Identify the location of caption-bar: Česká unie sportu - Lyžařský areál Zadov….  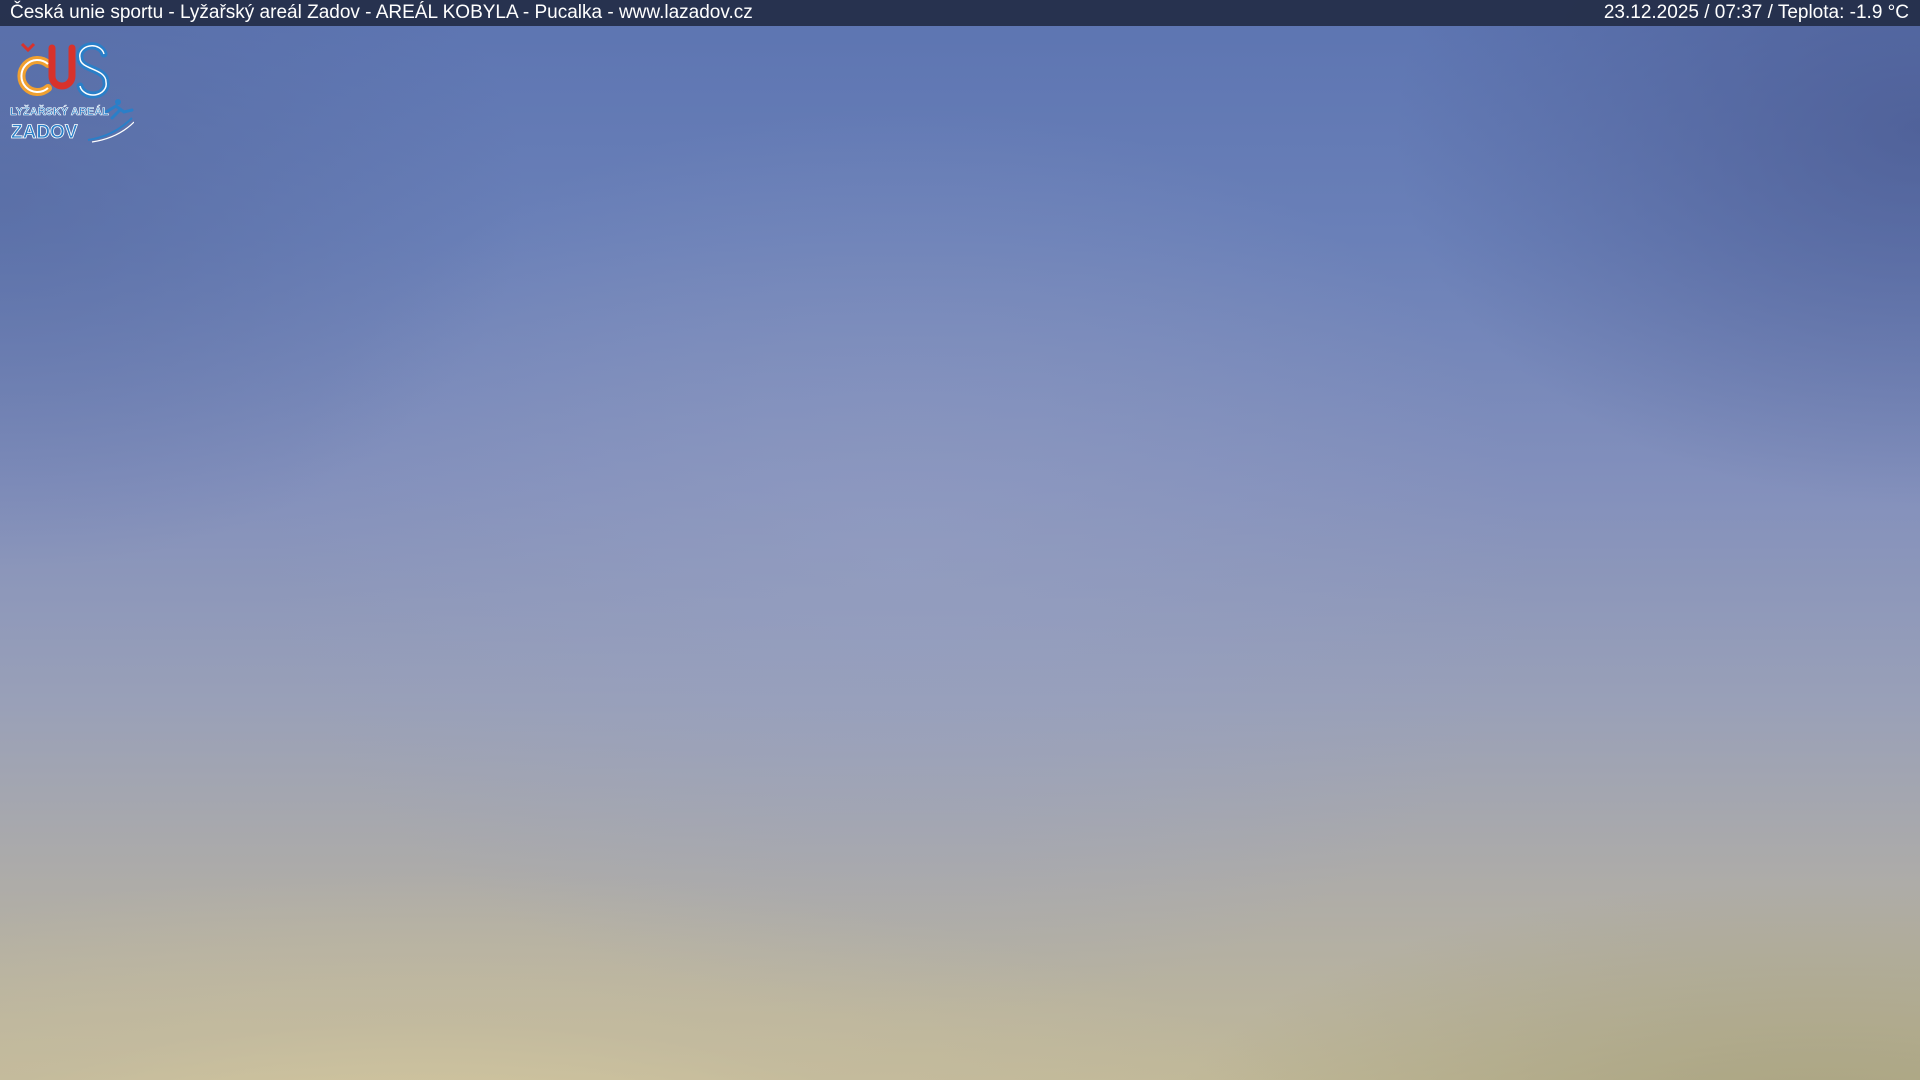
(960, 13).